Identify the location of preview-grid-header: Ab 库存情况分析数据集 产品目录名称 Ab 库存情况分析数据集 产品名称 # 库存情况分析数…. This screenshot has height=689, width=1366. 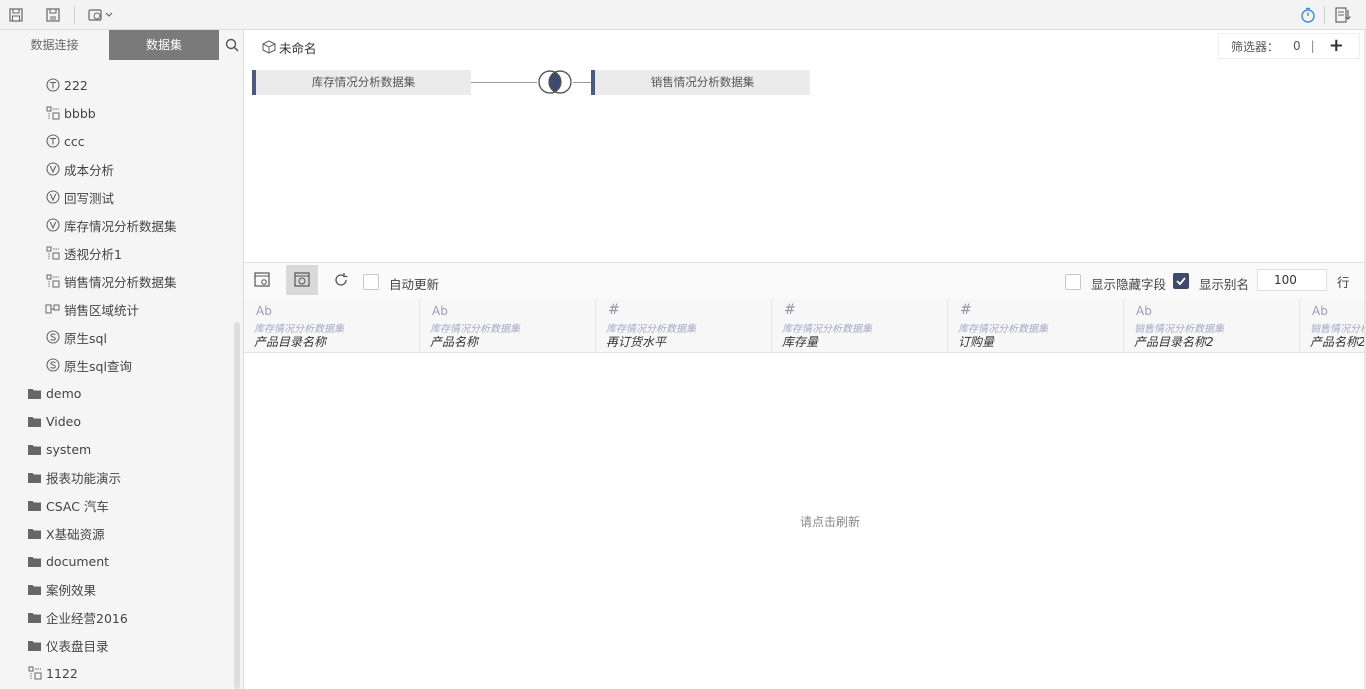
(805, 326).